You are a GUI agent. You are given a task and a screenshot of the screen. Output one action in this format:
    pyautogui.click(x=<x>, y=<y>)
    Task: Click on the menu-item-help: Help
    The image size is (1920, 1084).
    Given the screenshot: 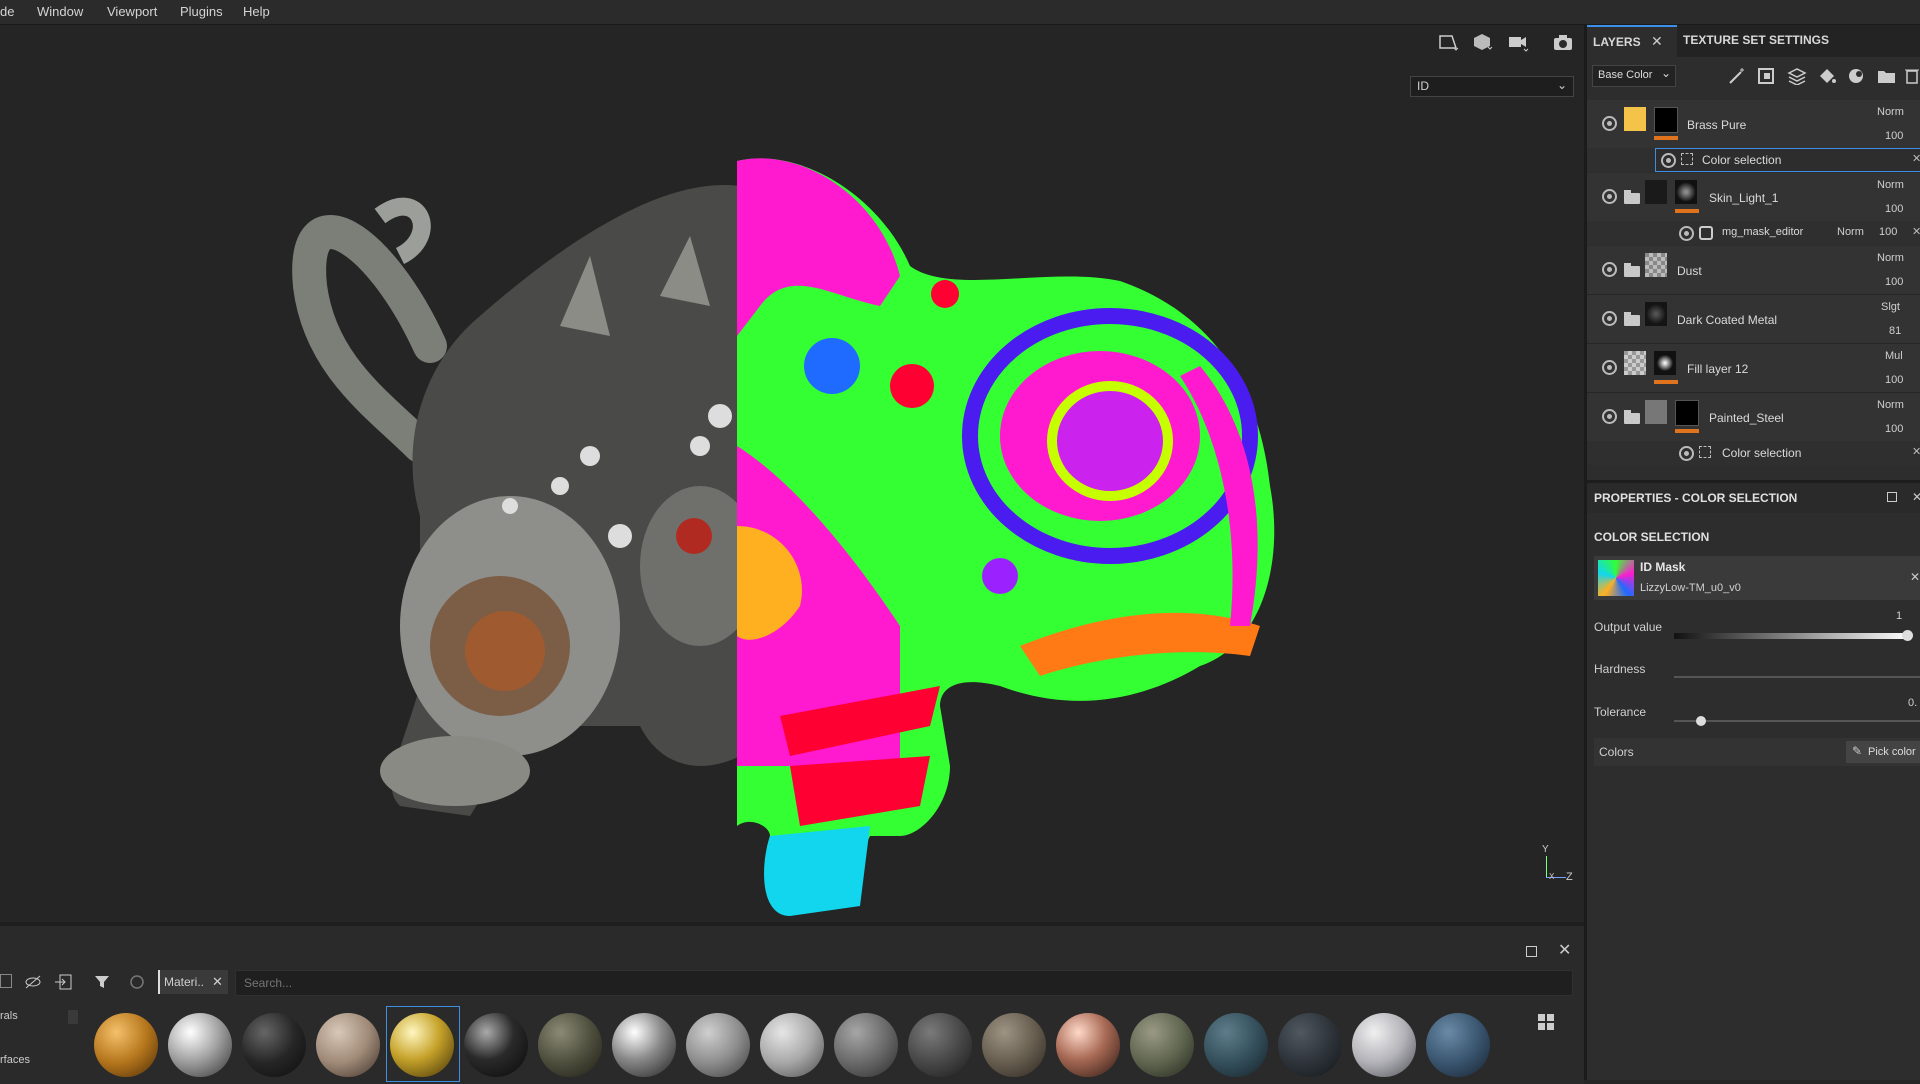 What is the action you would take?
    pyautogui.click(x=256, y=11)
    